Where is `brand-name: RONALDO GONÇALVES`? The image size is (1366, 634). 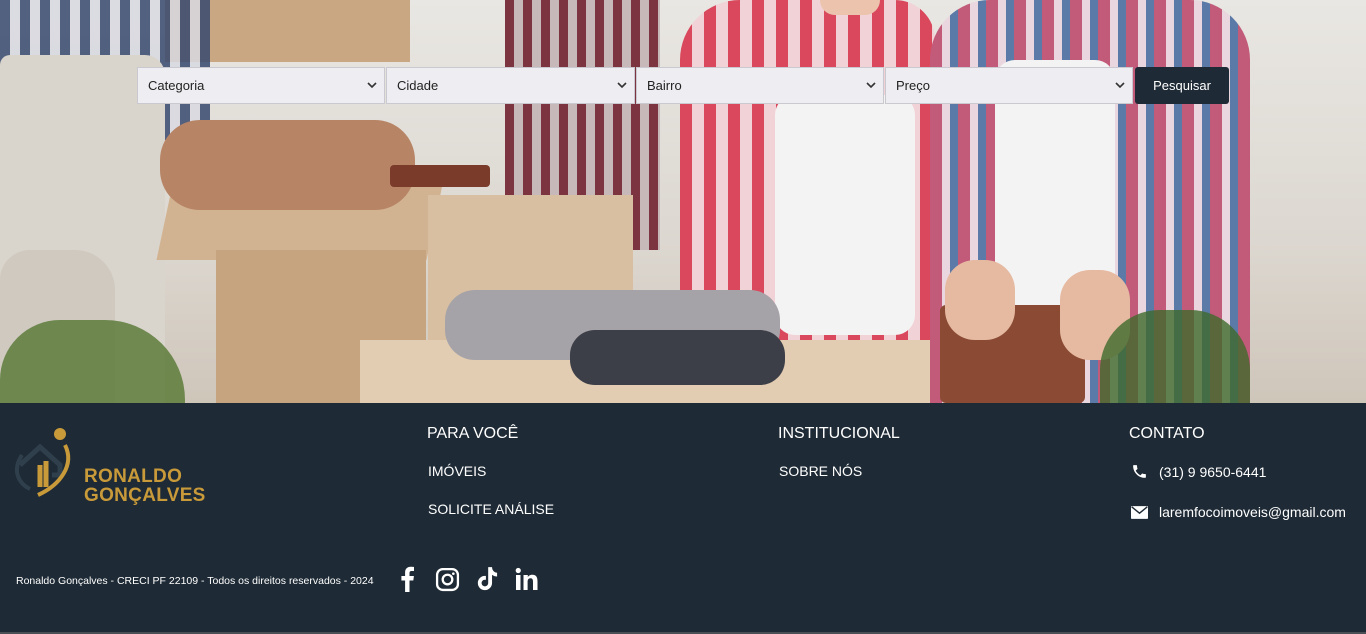 brand-name: RONALDO GONÇALVES is located at coordinates (145, 486).